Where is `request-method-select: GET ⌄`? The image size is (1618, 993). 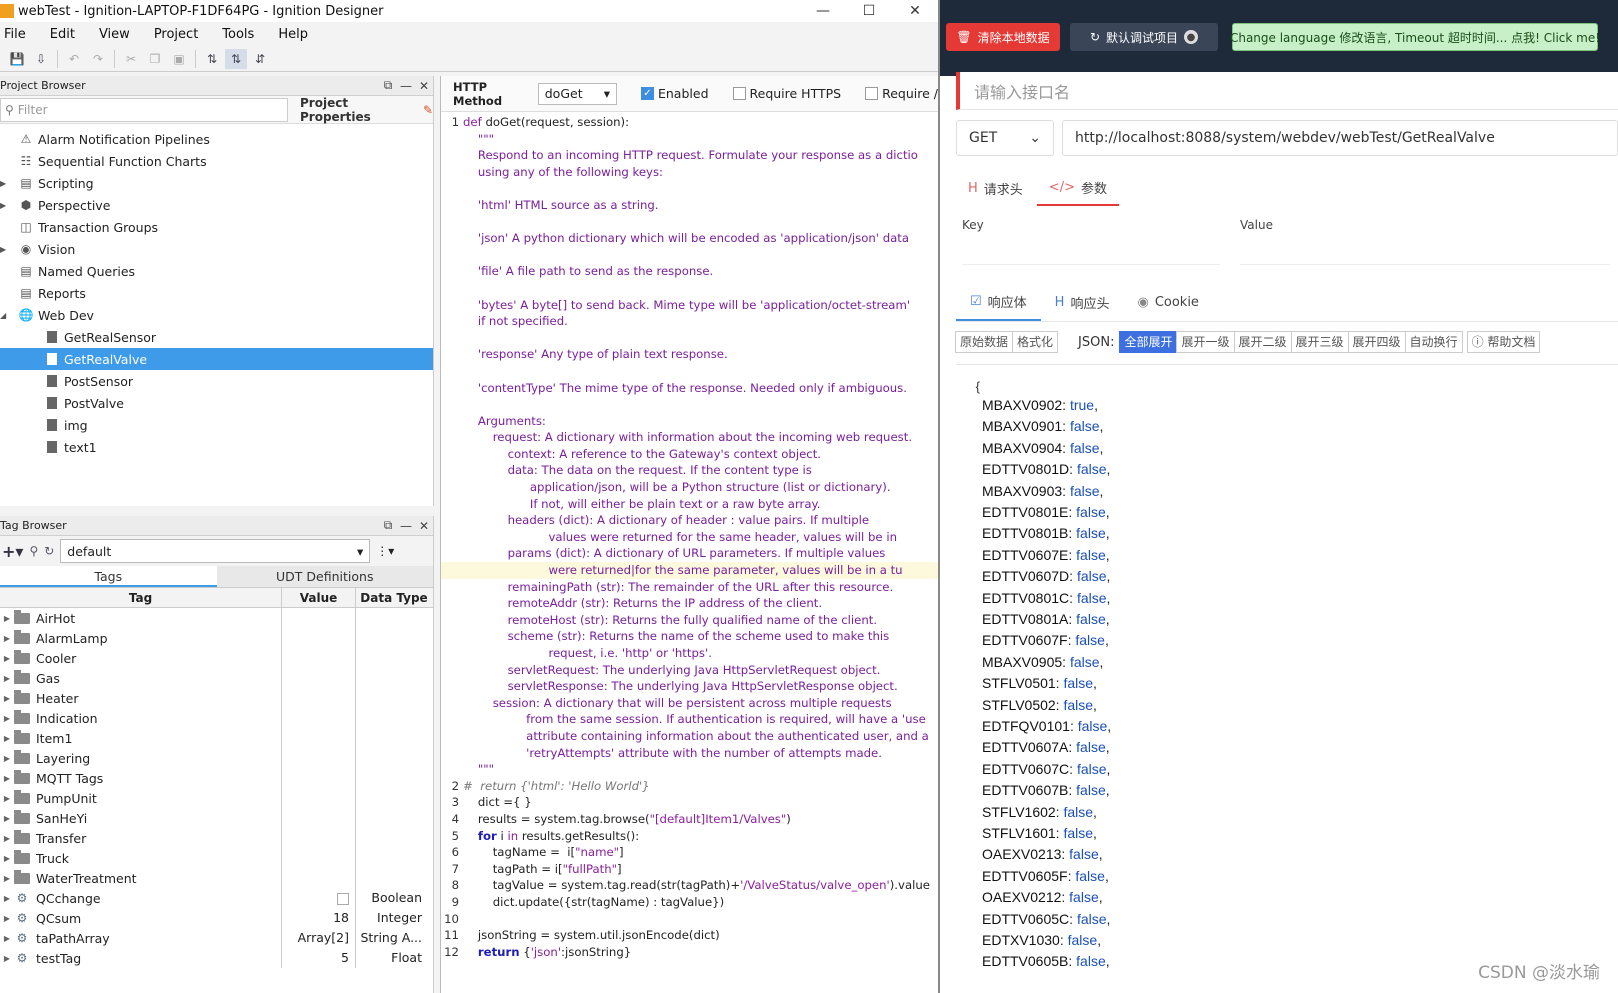
request-method-select: GET ⌄ is located at coordinates (1005, 138).